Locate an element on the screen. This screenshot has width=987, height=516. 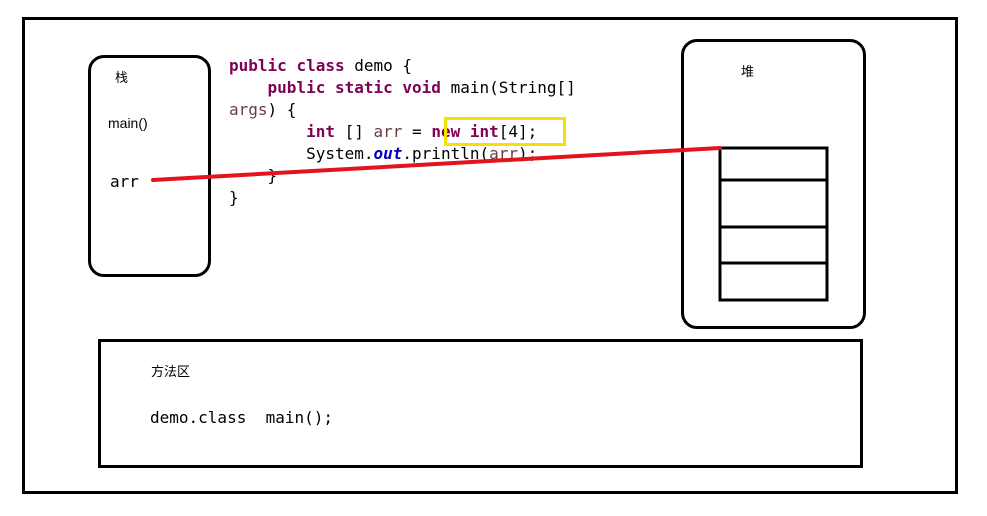
heap-array is located at coordinates (773, 224).